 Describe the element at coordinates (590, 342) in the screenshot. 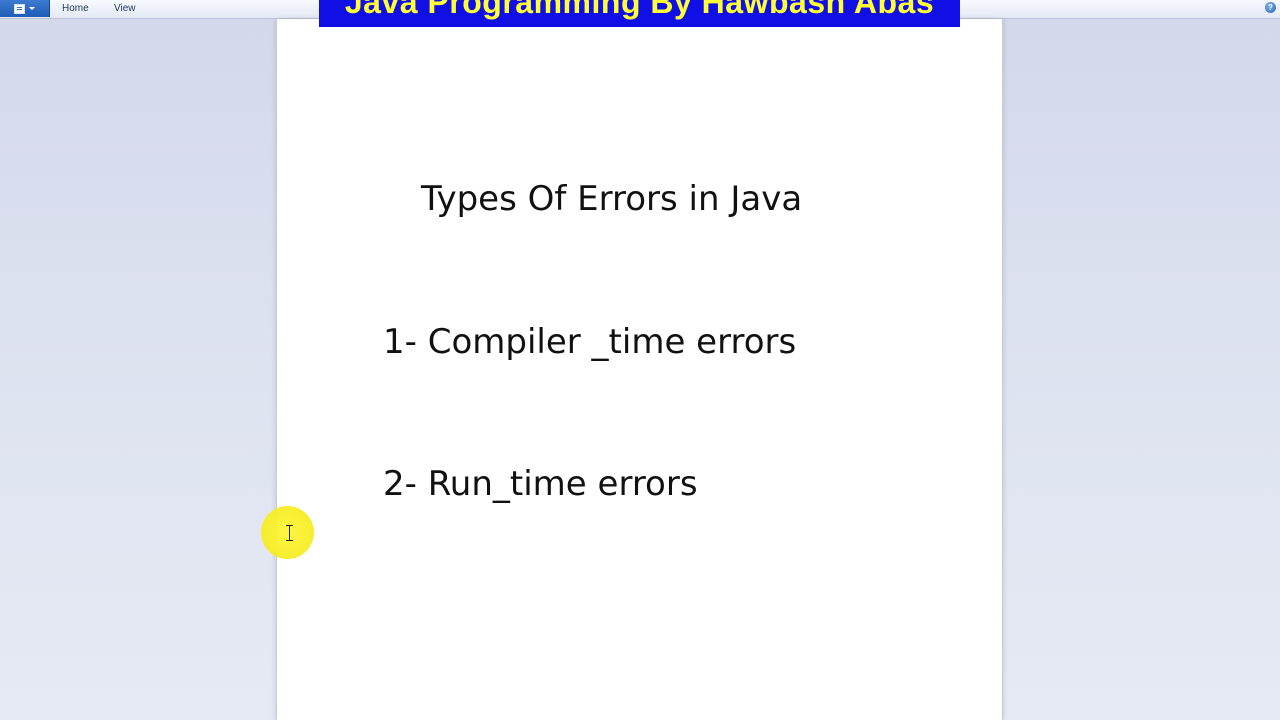

I see `list-item: 1- Compiler _time errors` at that location.